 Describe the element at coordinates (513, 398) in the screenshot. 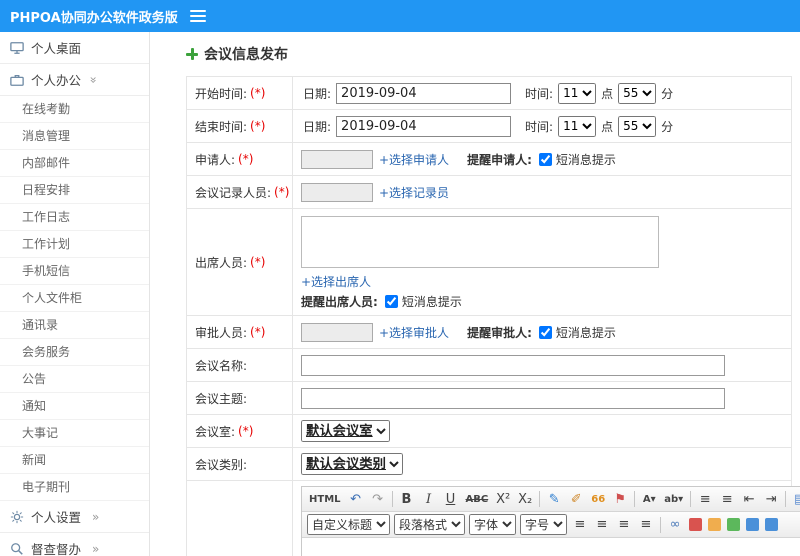

I see `meeting-topic-input` at that location.